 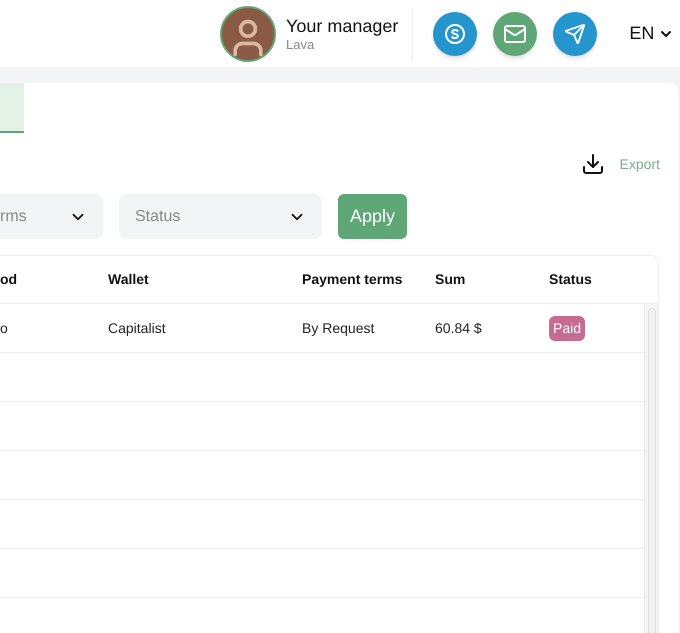 What do you see at coordinates (352, 278) in the screenshot?
I see `column-header: Payment terms` at bounding box center [352, 278].